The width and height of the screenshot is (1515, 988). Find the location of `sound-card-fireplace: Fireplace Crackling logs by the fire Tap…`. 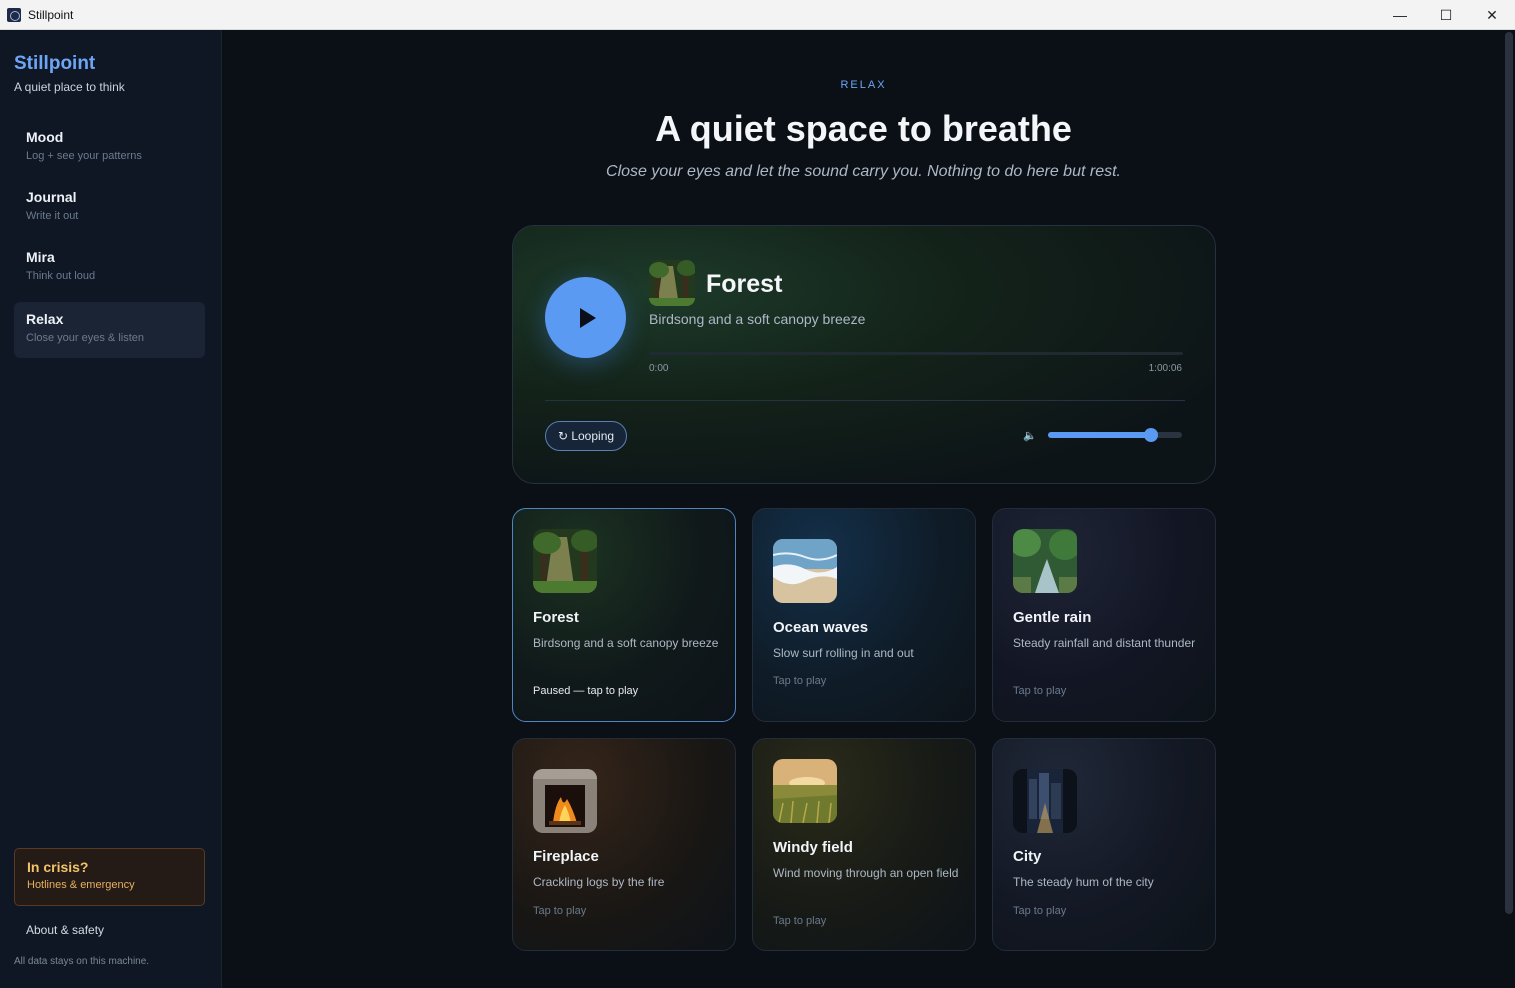

sound-card-fireplace: Fireplace Crackling logs by the fire Tap… is located at coordinates (624, 844).